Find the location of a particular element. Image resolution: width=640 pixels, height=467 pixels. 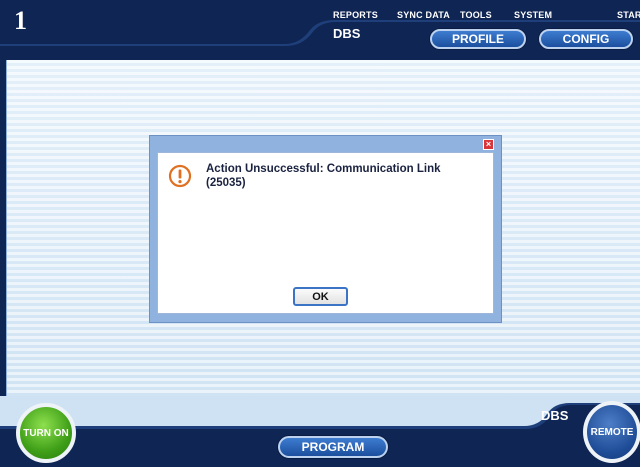

menu-reports: REPORTS is located at coordinates (355, 15).